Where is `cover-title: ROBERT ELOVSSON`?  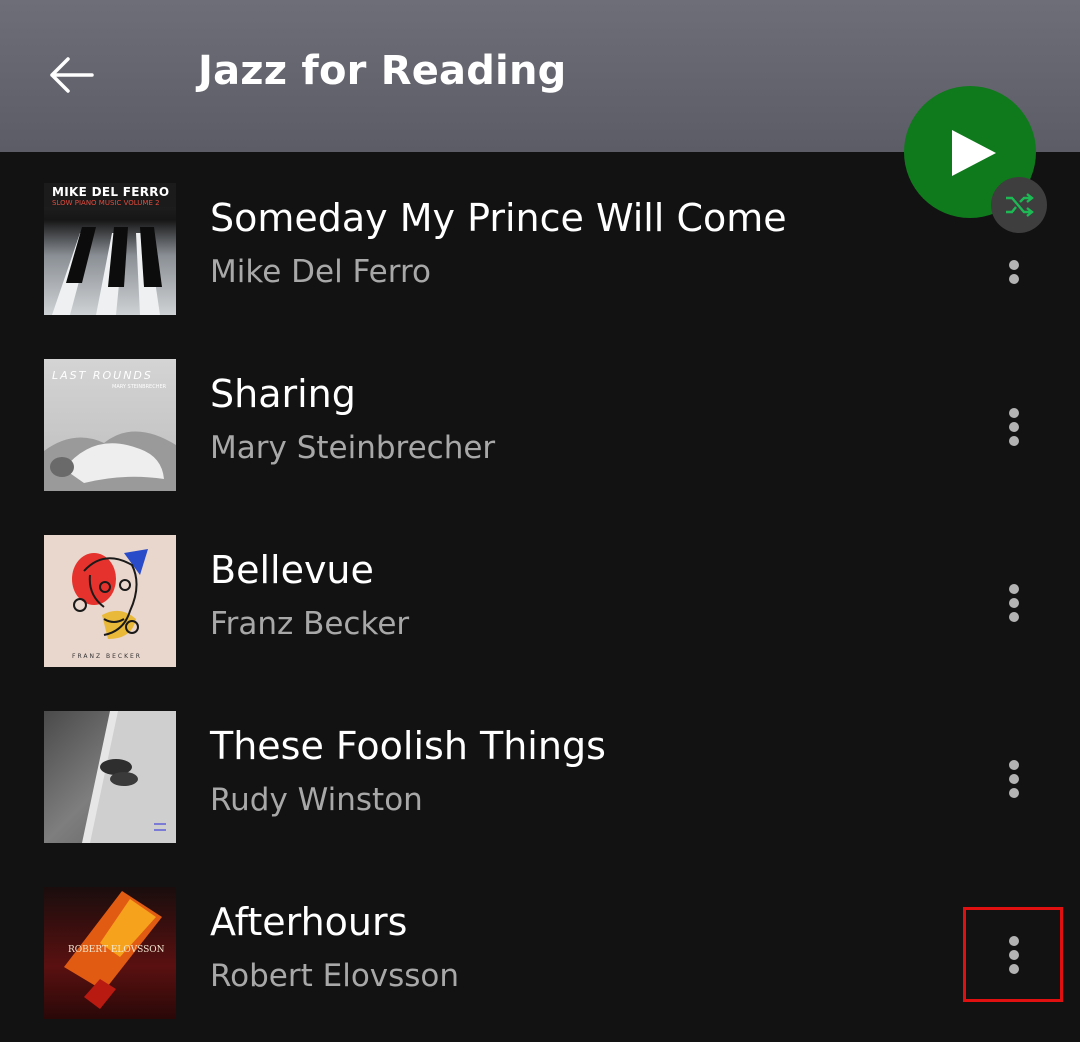 cover-title: ROBERT ELOVSSON is located at coordinates (116, 950).